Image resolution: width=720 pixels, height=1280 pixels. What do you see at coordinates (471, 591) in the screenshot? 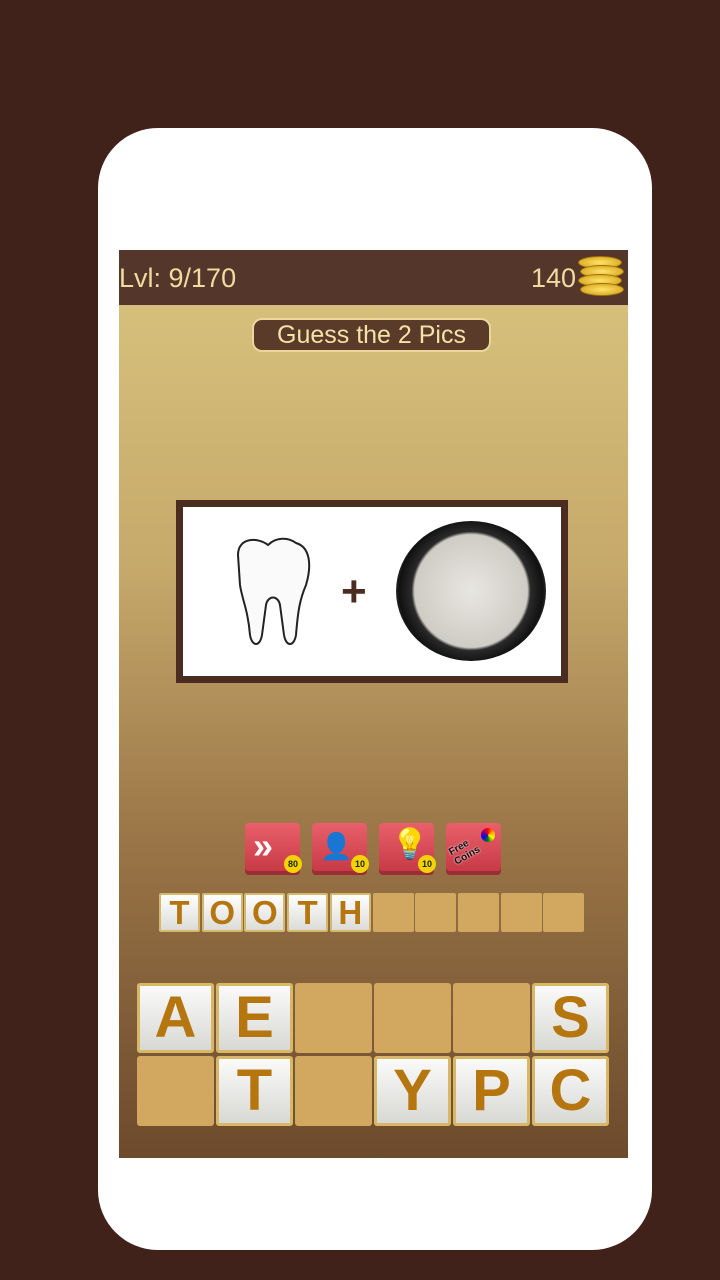
I see `paste-jar-image` at bounding box center [471, 591].